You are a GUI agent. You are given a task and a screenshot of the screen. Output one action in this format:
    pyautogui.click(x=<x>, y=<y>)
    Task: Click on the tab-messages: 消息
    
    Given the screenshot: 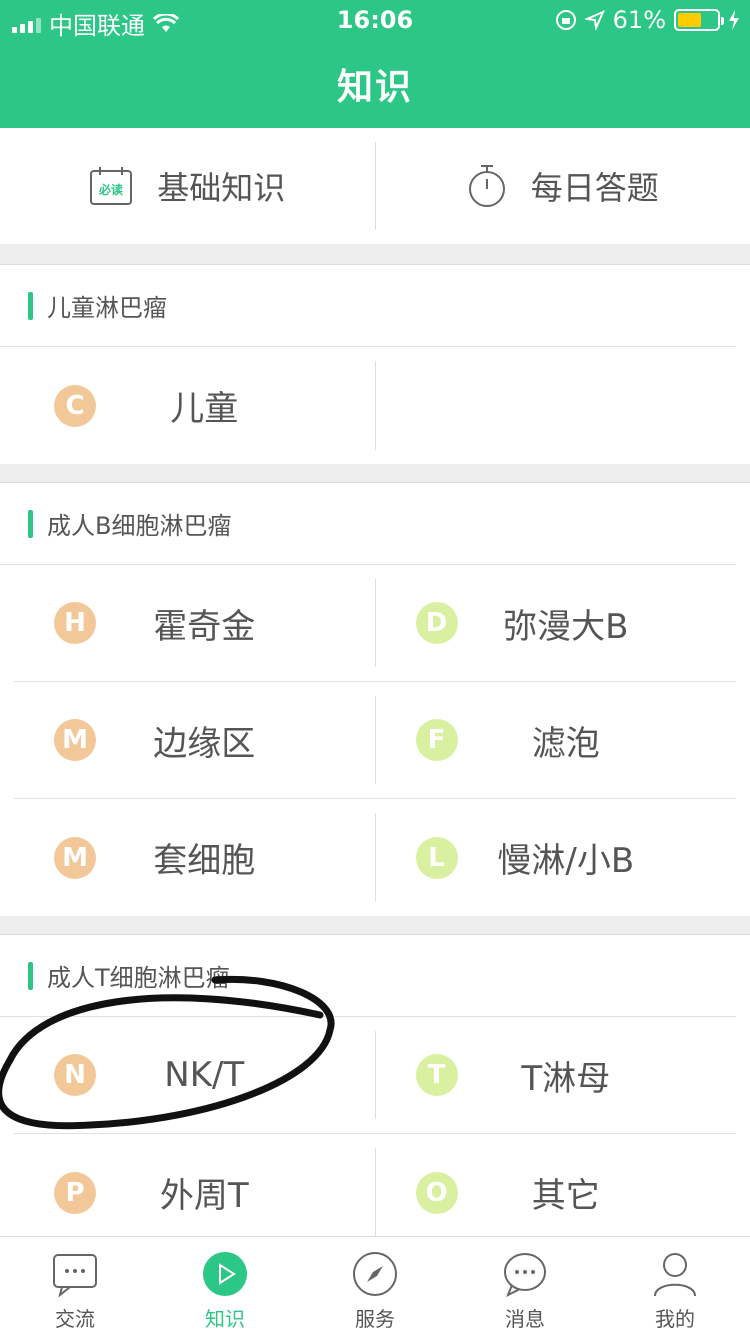 What is the action you would take?
    pyautogui.click(x=525, y=1285)
    